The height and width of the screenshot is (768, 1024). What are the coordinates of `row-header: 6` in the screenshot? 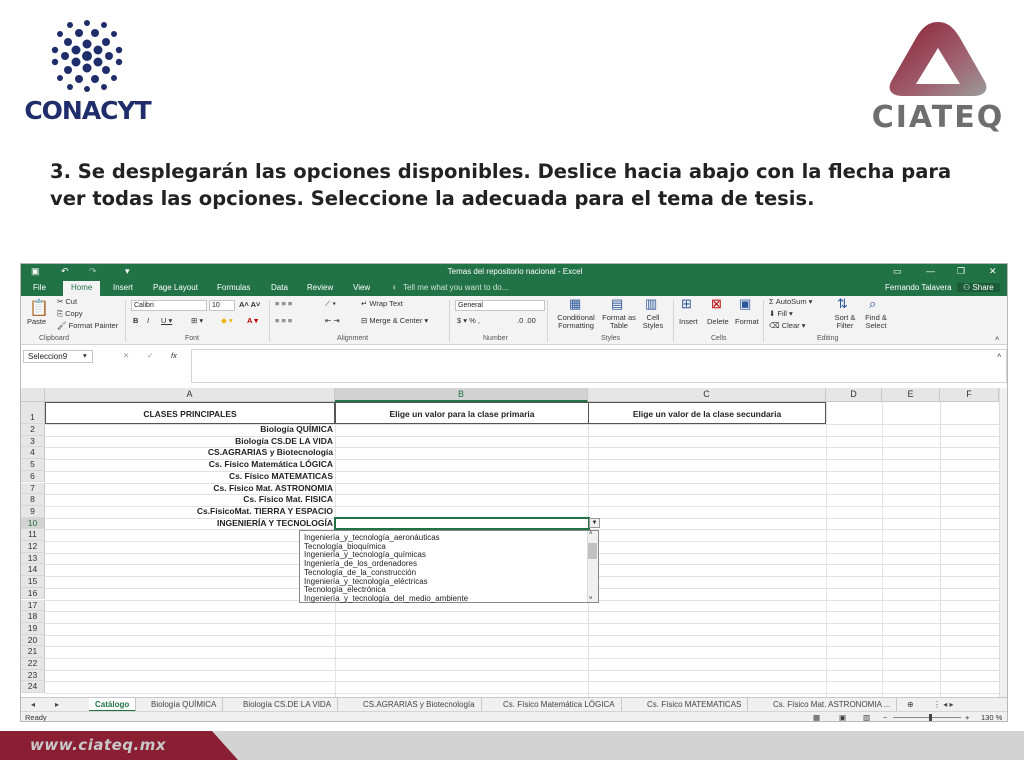 It's located at (33, 476).